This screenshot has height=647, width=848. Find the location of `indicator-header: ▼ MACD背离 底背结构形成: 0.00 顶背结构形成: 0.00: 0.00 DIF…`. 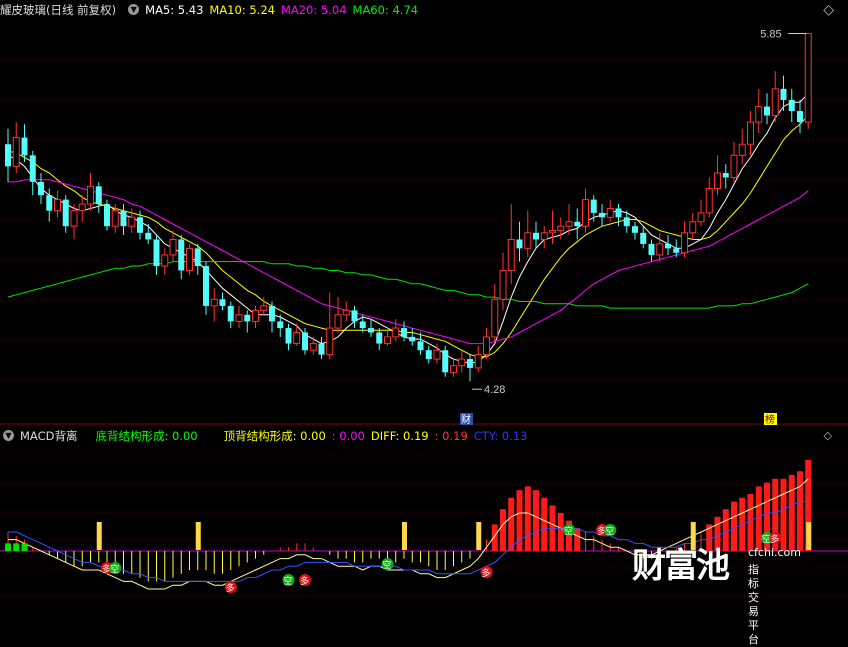

indicator-header: ▼ MACD背离 底背结构形成: 0.00 顶背结构形成: 0.00: 0.00 DIF… is located at coordinates (266, 436).